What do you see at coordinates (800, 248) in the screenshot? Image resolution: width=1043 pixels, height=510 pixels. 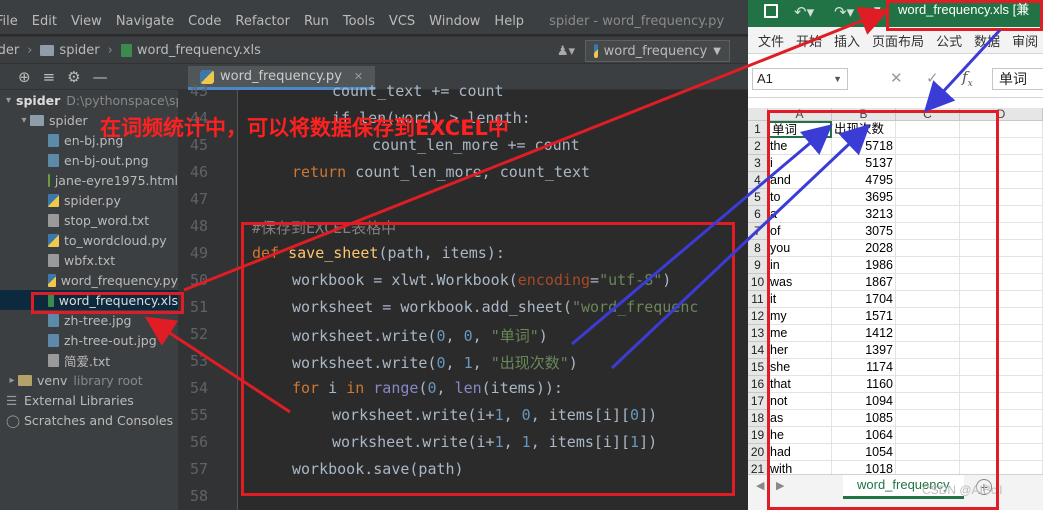 I see `table-cell: you` at bounding box center [800, 248].